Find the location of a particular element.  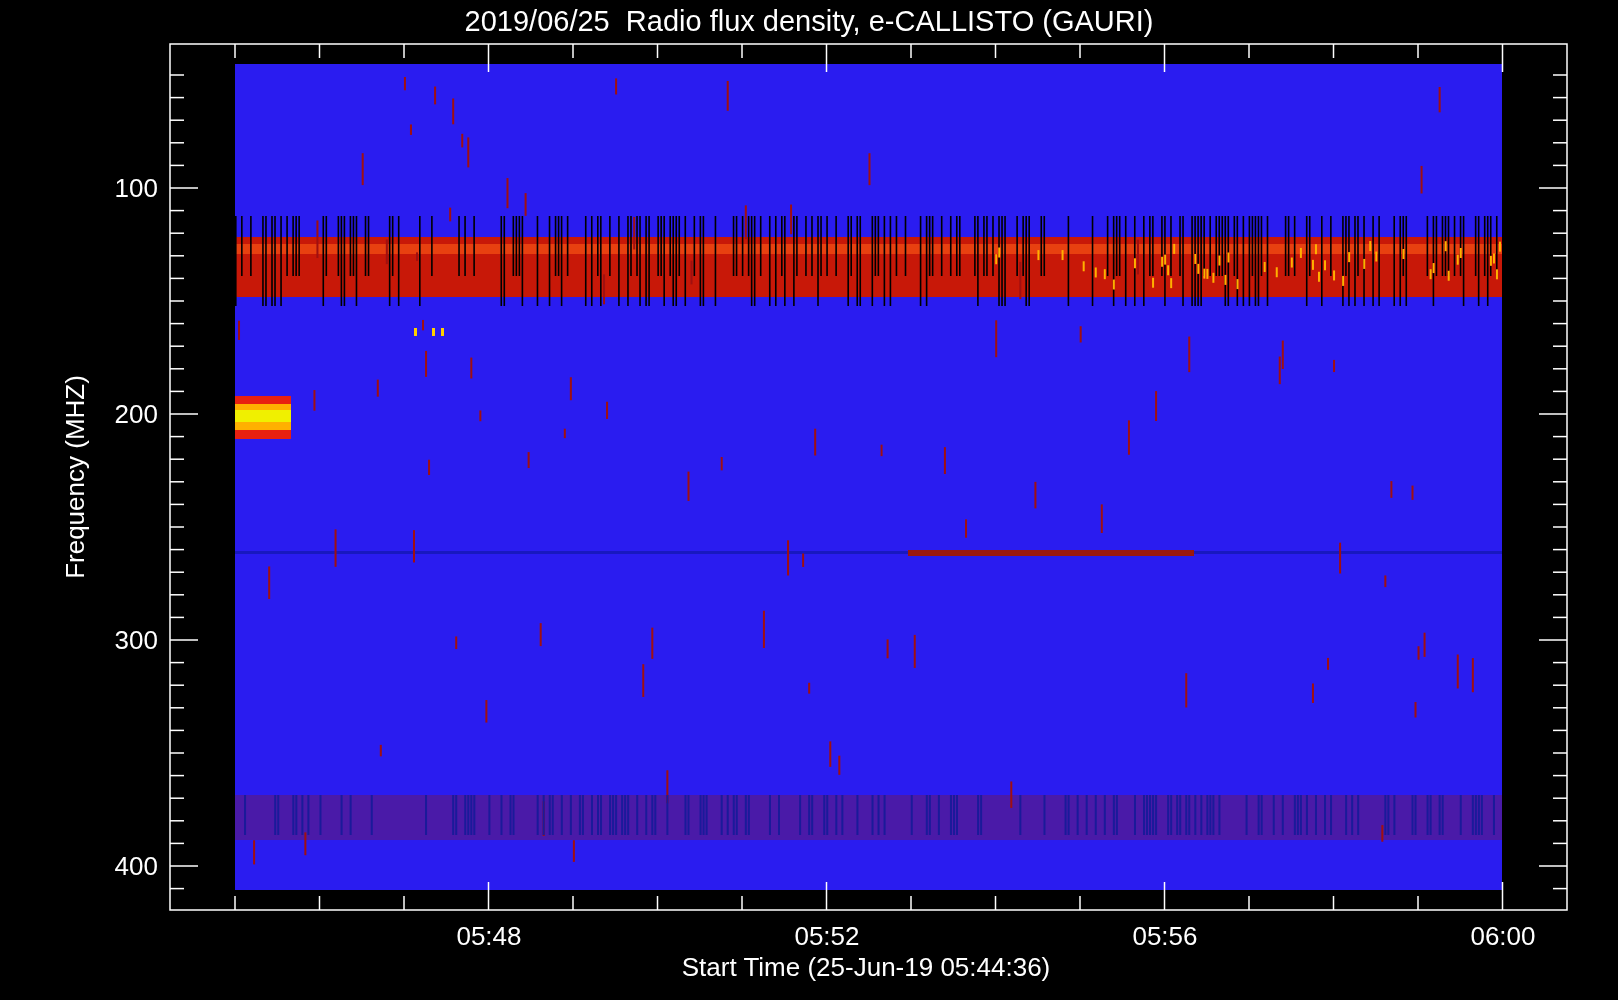

y-tick-label: 200 is located at coordinates (136, 414).